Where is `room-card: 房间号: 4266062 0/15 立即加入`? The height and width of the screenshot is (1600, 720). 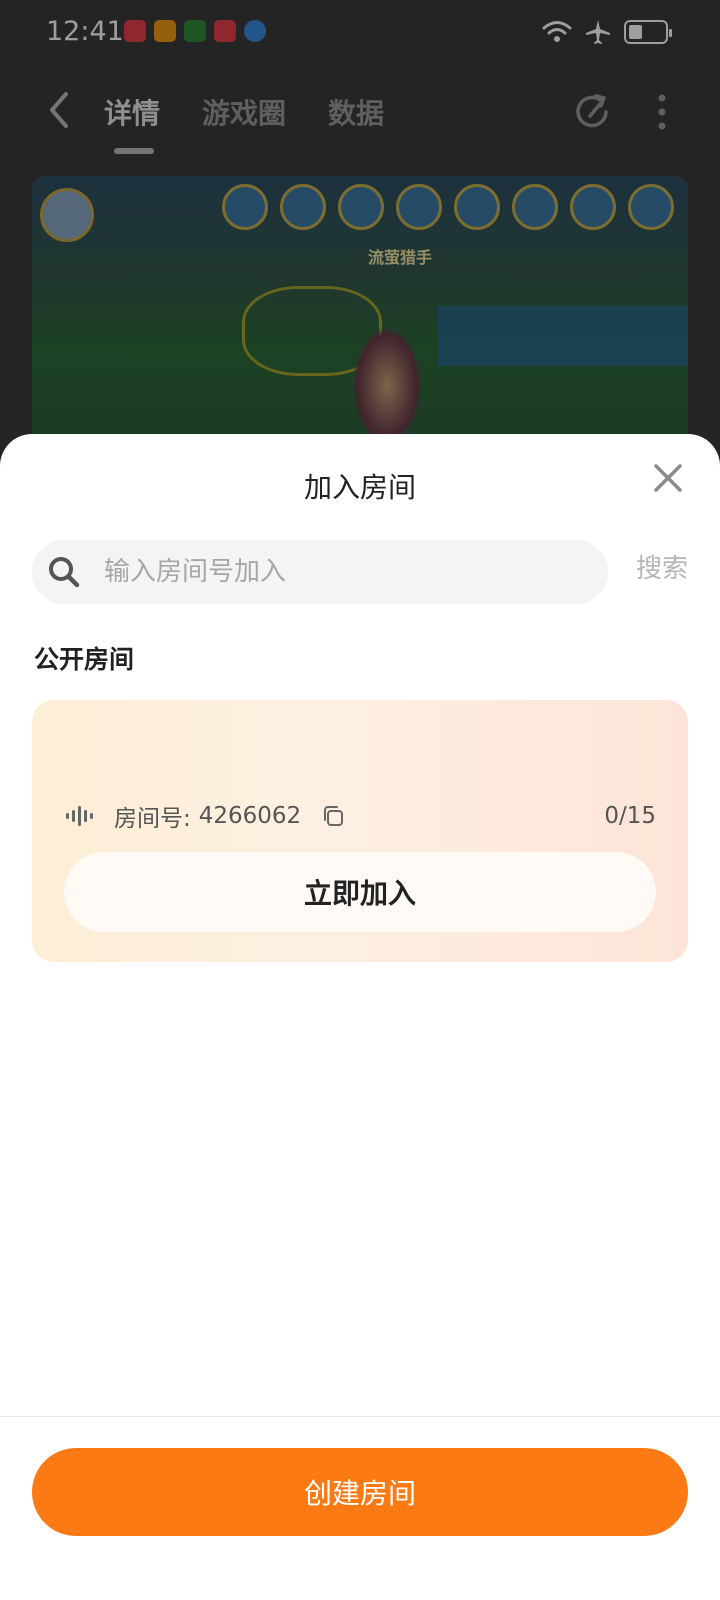 room-card: 房间号: 4266062 0/15 立即加入 is located at coordinates (360, 831).